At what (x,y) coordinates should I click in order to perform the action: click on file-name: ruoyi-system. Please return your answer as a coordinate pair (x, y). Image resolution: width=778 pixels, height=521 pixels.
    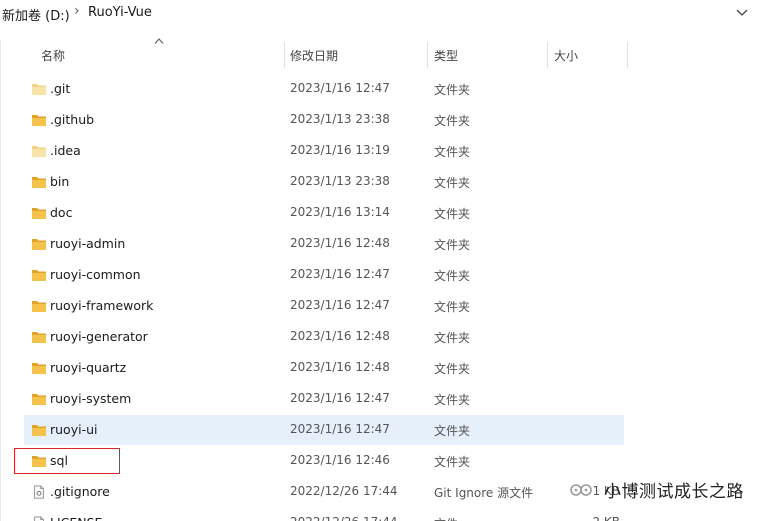
    Looking at the image, I should click on (91, 398).